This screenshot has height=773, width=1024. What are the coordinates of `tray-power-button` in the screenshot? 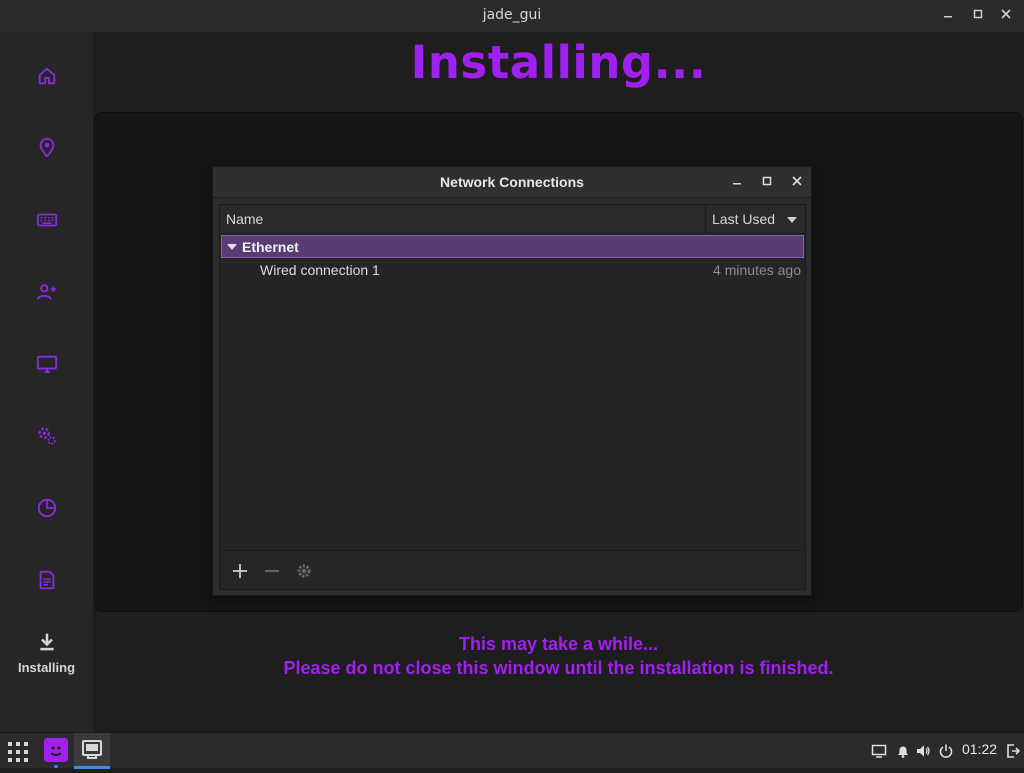 It's located at (946, 751).